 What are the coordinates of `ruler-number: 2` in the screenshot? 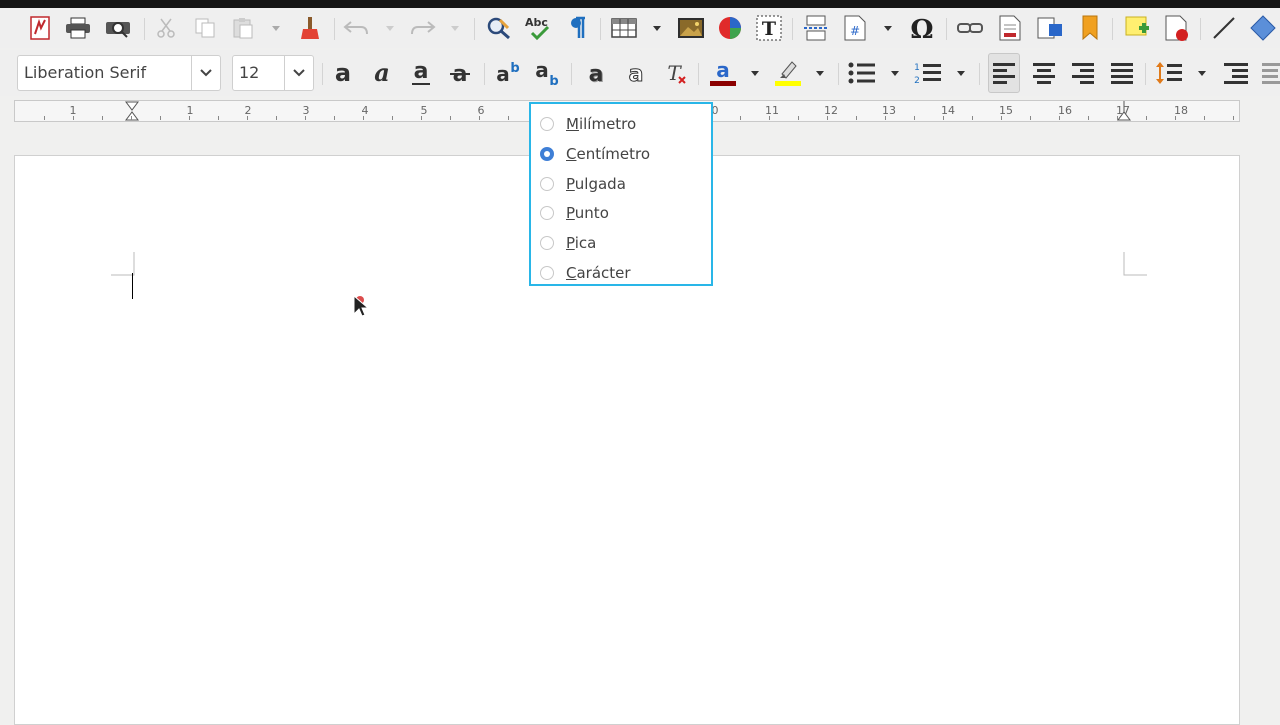 It's located at (248, 110).